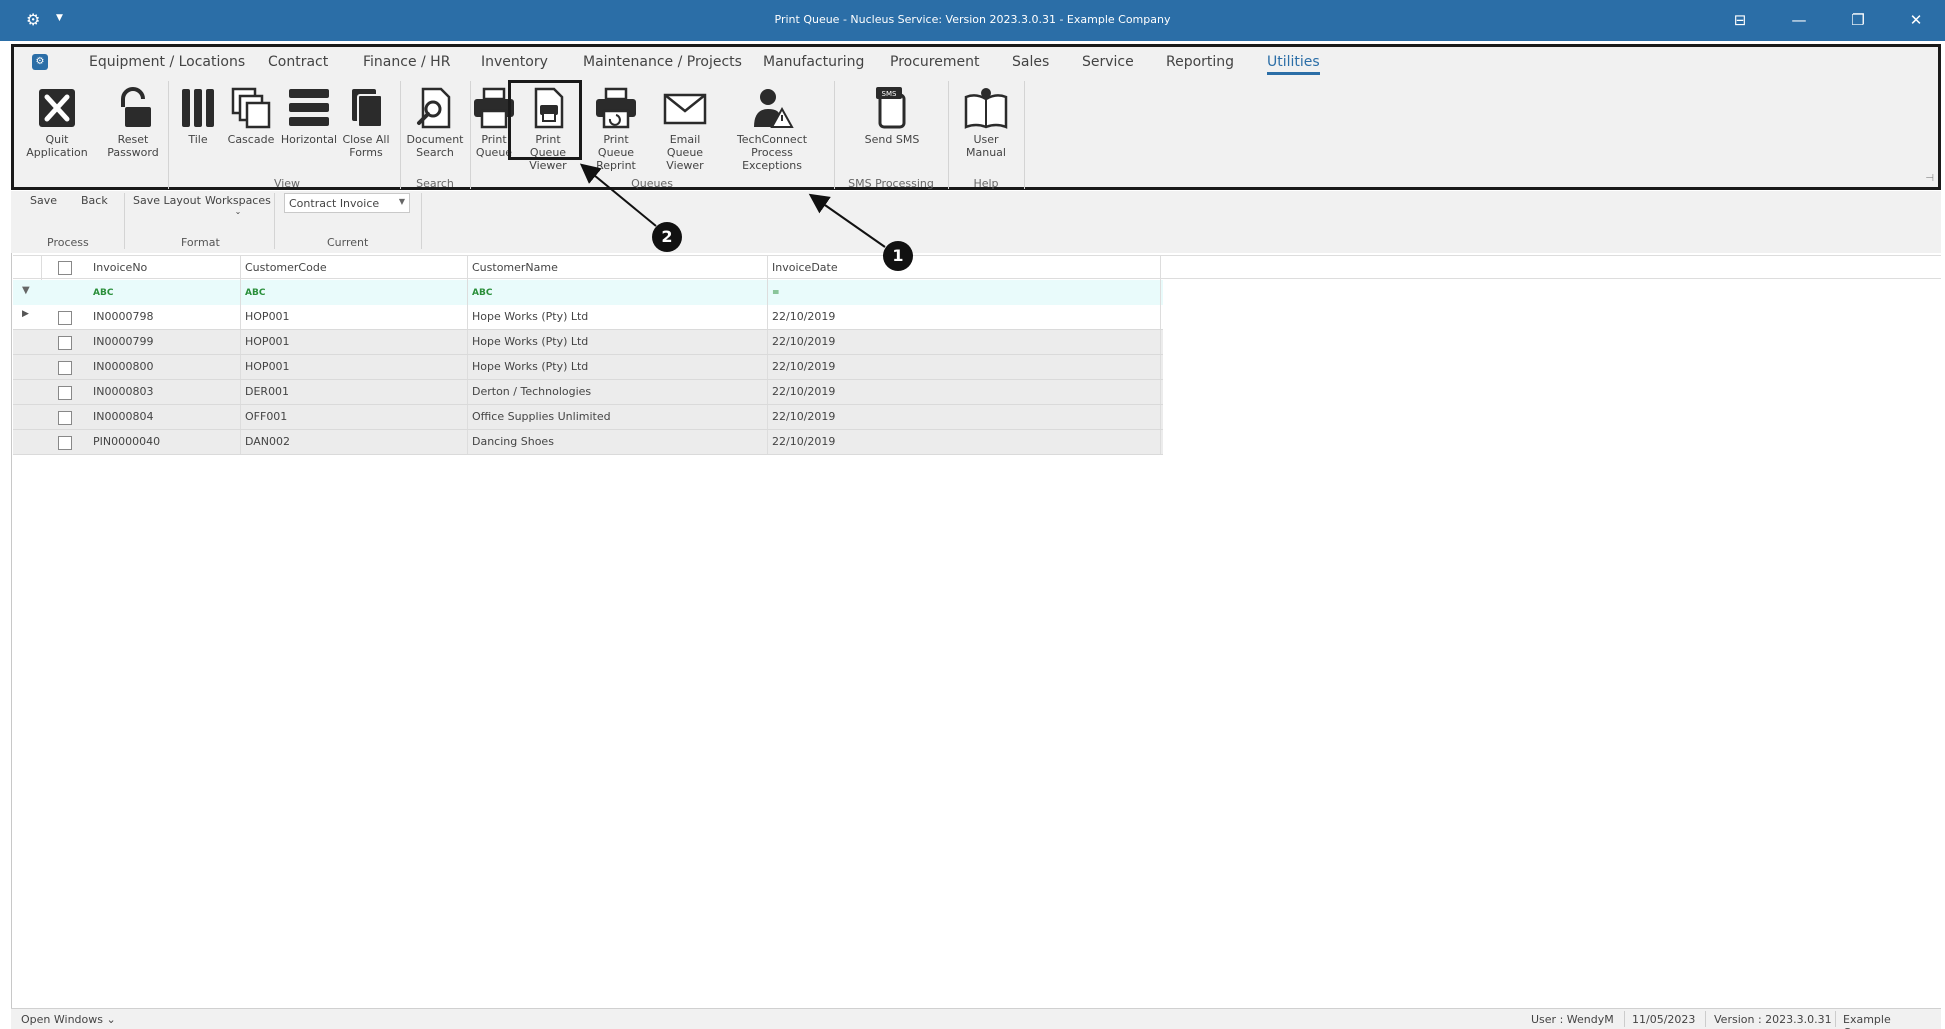 This screenshot has width=1945, height=1029. What do you see at coordinates (1773, 1019) in the screenshot?
I see `status-version: Version : 2023.3.0.31` at bounding box center [1773, 1019].